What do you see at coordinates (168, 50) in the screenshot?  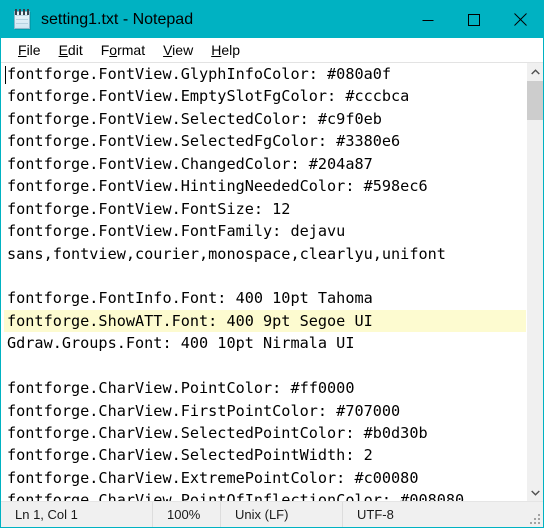 I see `menu-view-mnemonic: V` at bounding box center [168, 50].